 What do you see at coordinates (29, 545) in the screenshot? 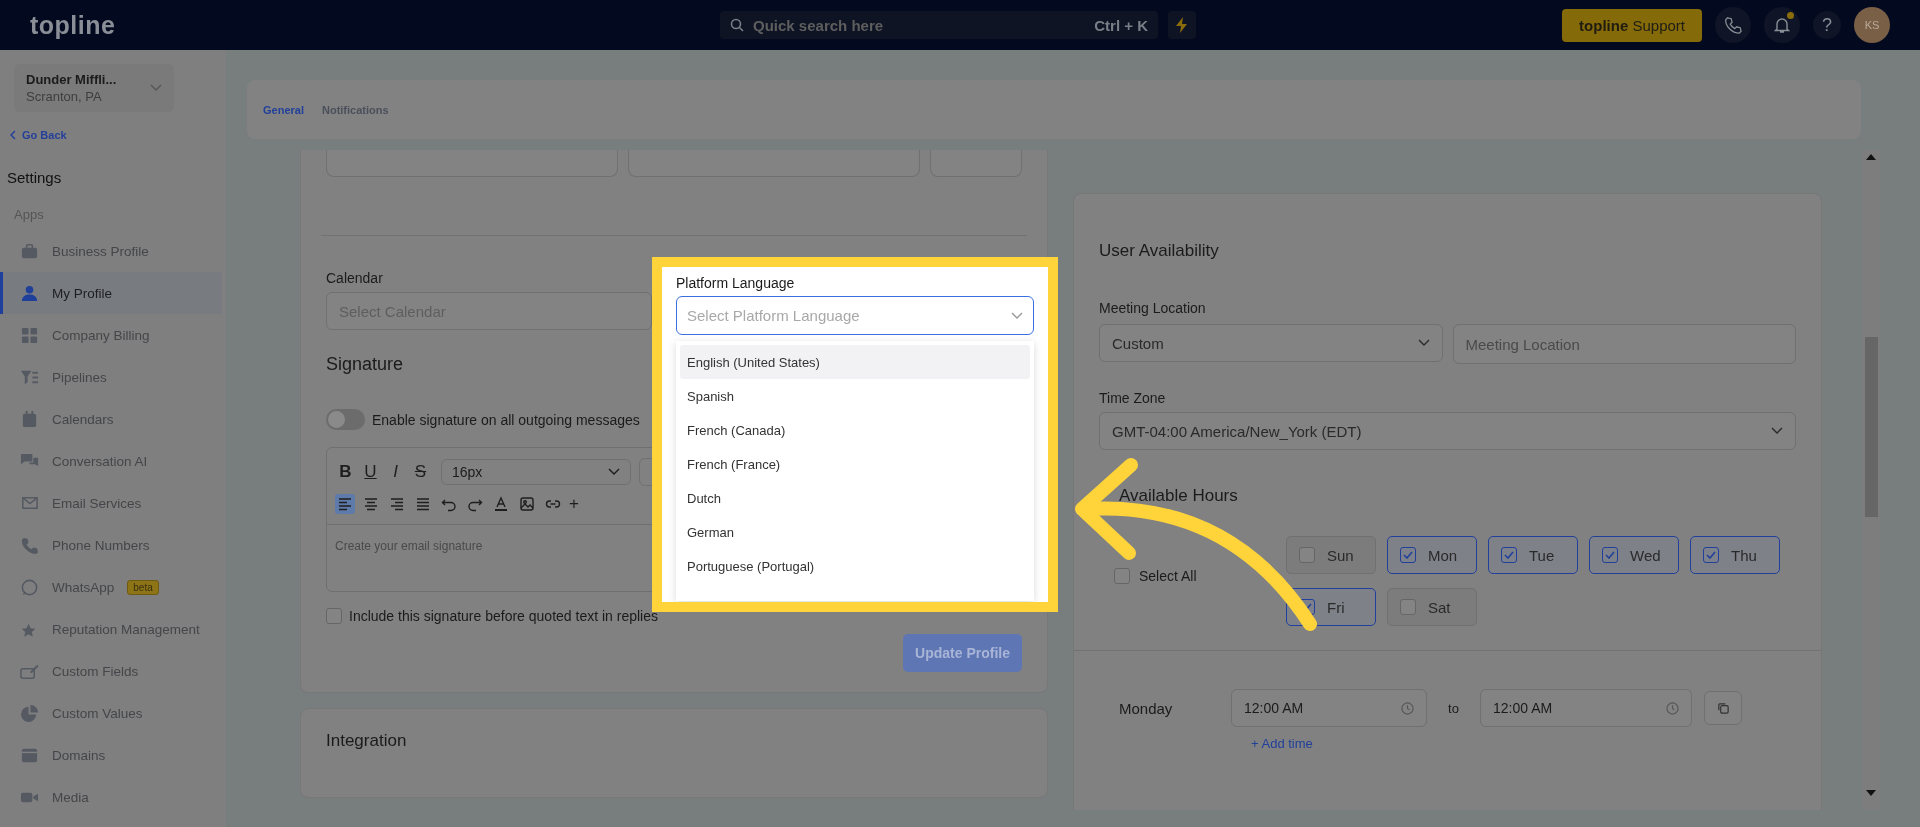
I see `phone-icon` at bounding box center [29, 545].